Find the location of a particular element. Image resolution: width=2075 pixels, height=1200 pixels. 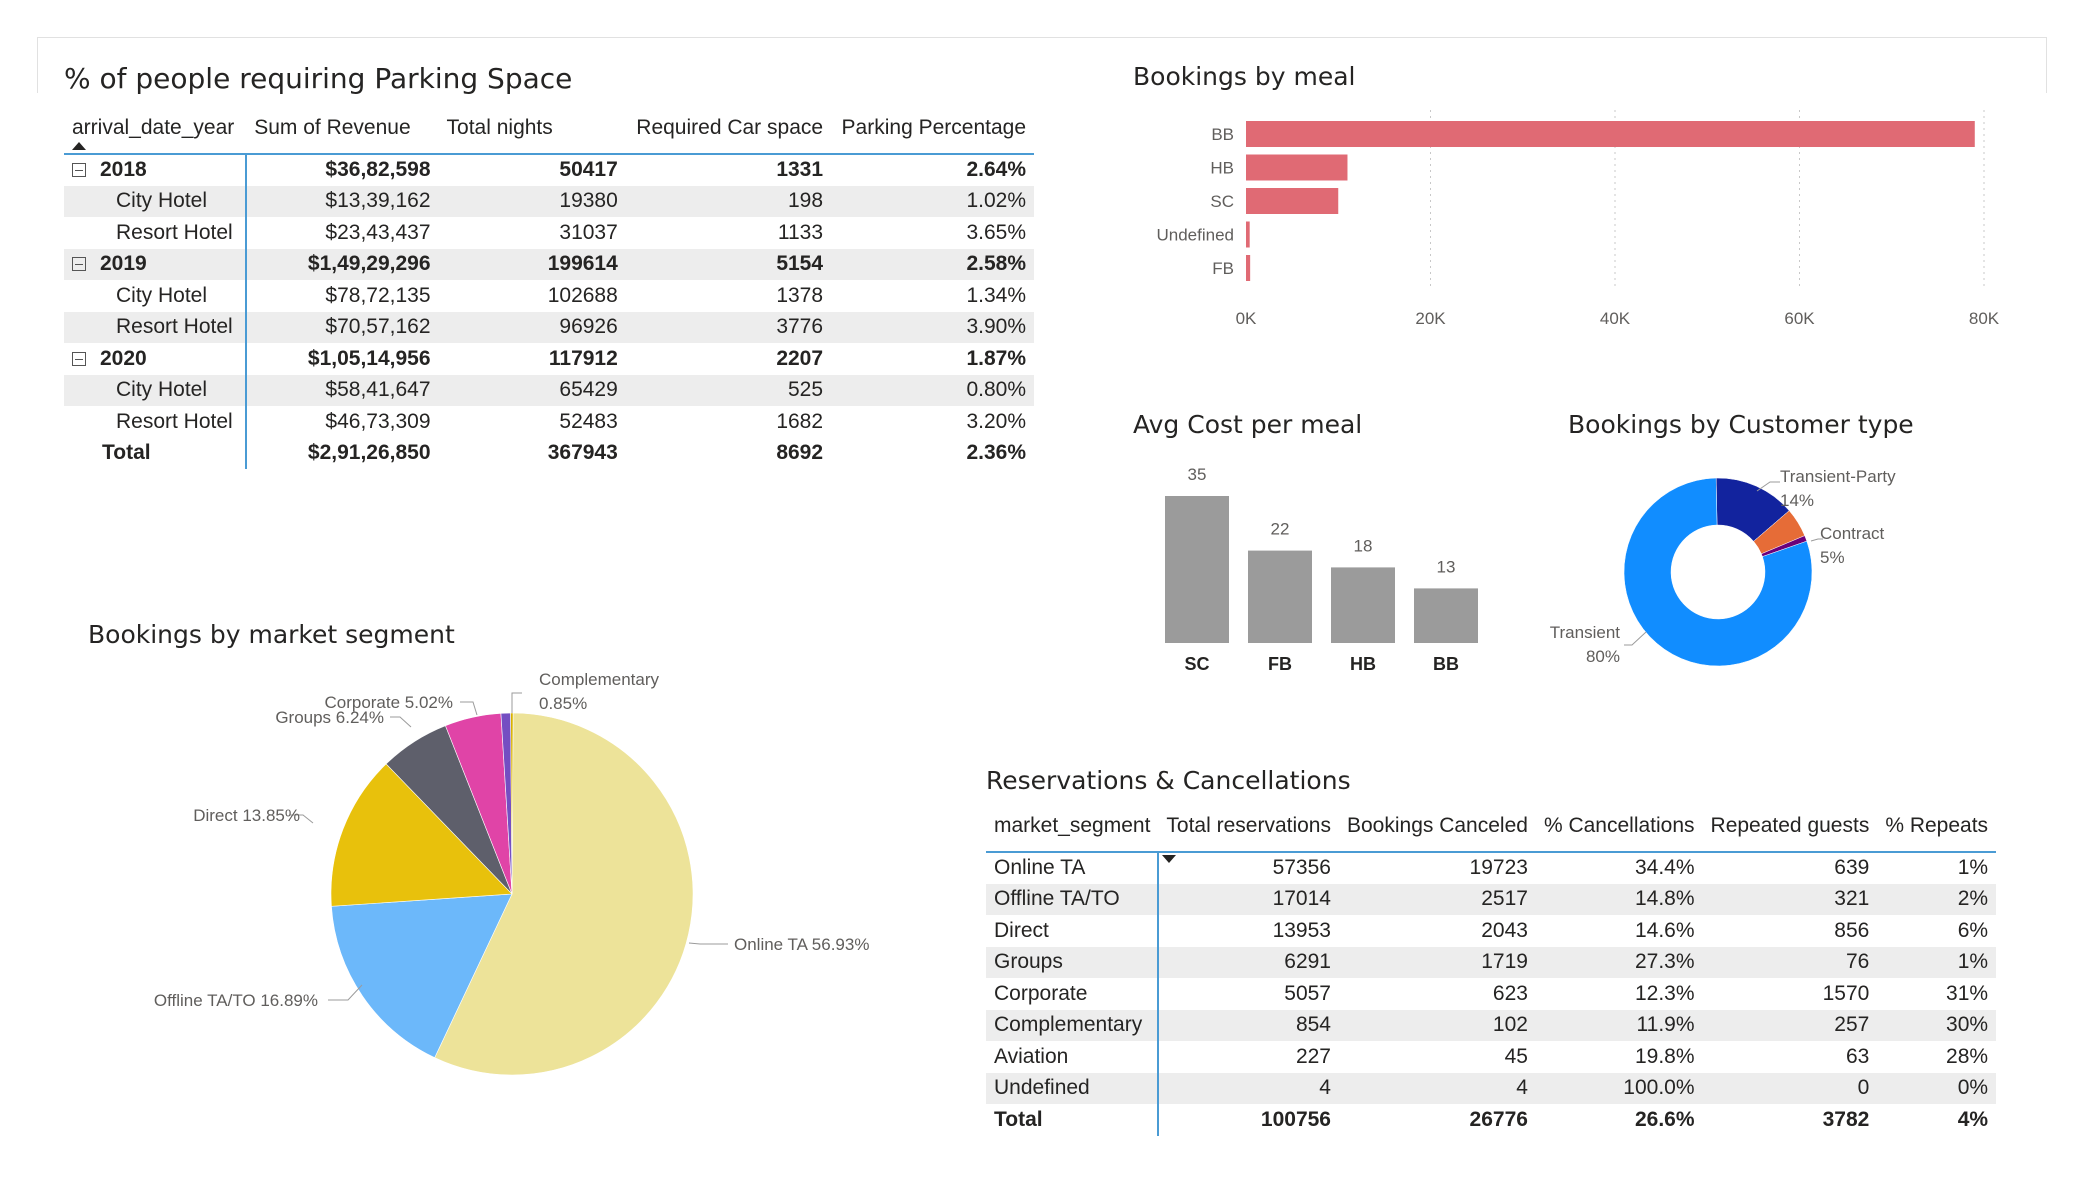

cell-nights: 102688 is located at coordinates (582, 295).